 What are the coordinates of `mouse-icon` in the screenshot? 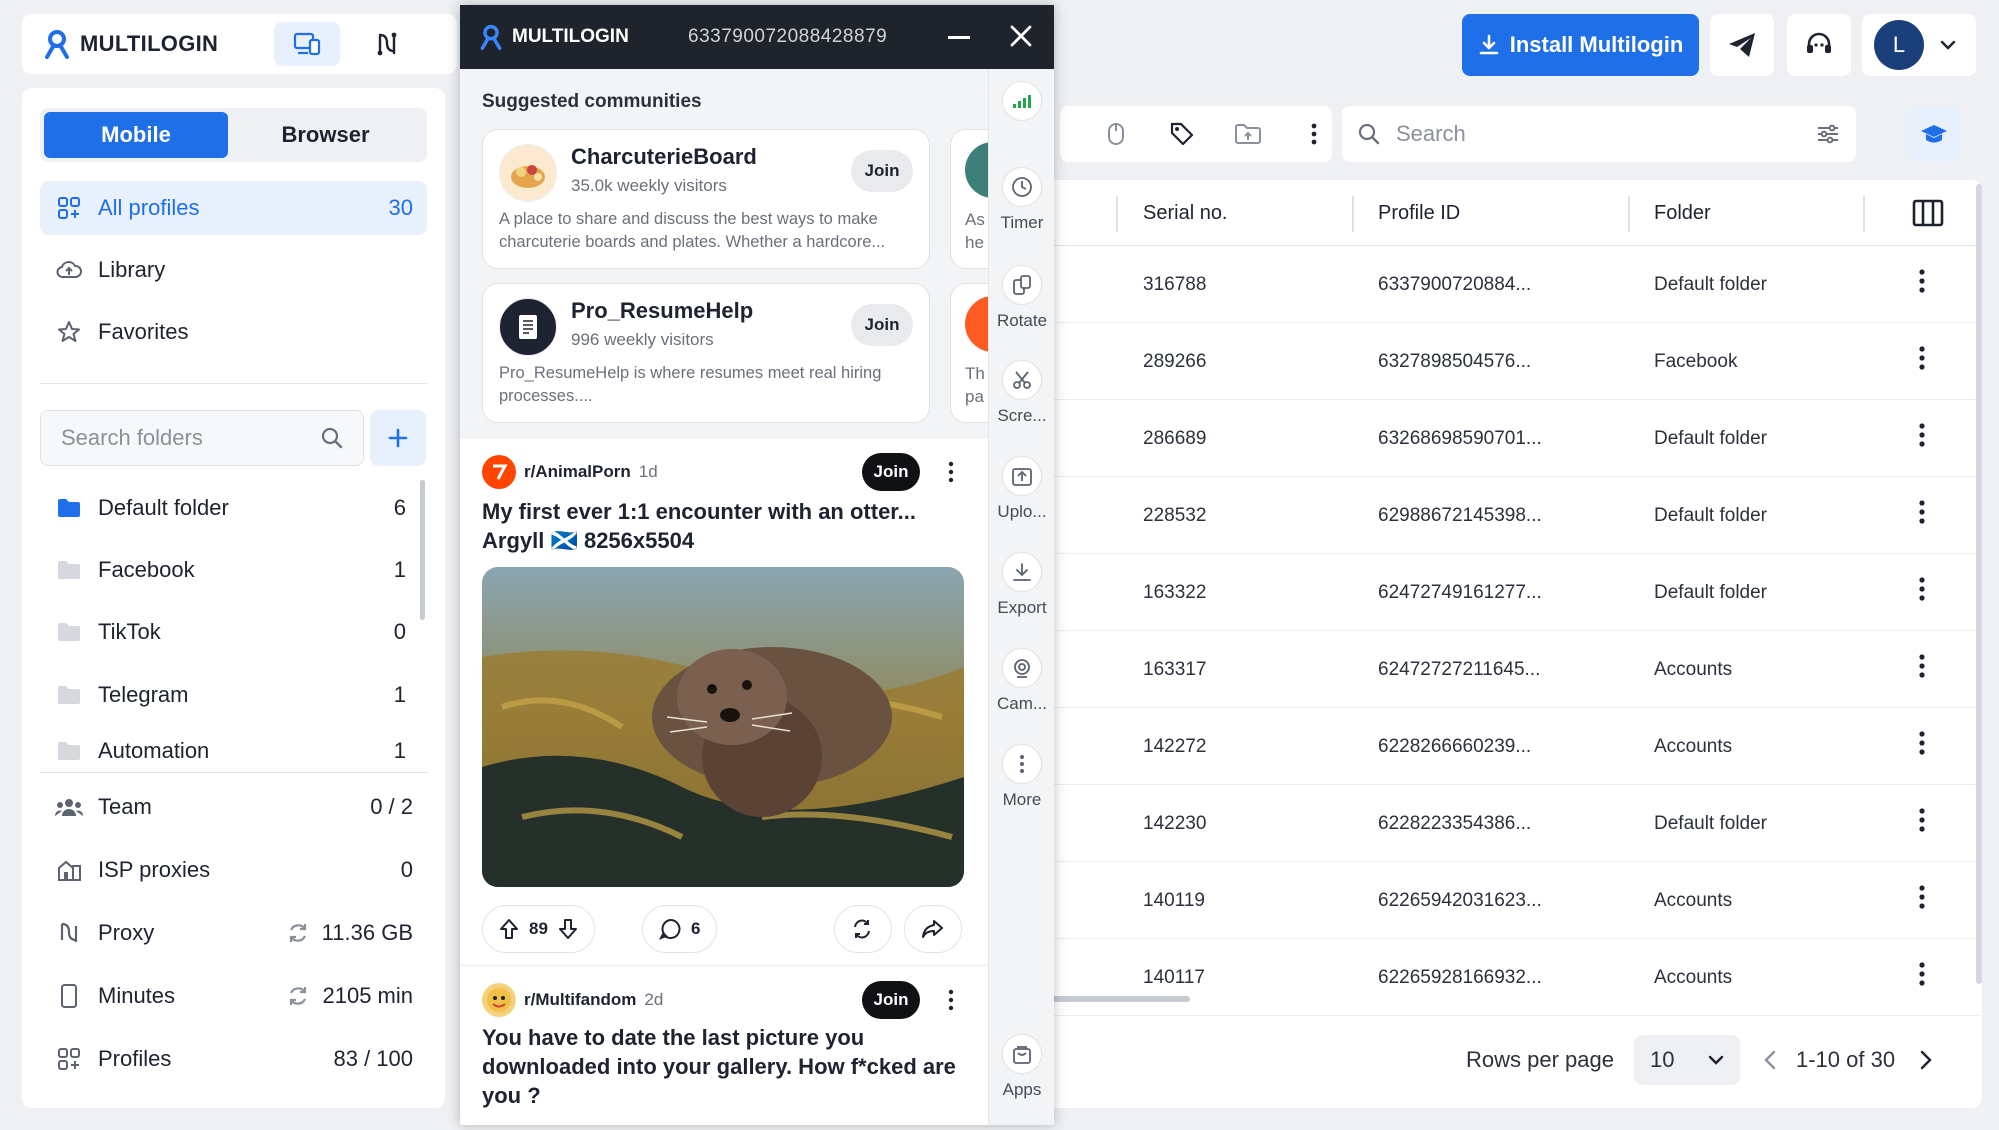 It's located at (1116, 134).